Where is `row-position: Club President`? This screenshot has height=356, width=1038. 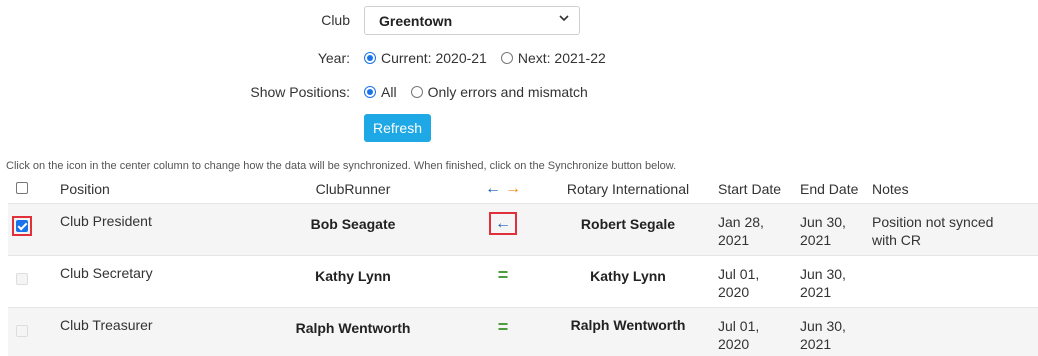
row-position: Club President is located at coordinates (149, 229).